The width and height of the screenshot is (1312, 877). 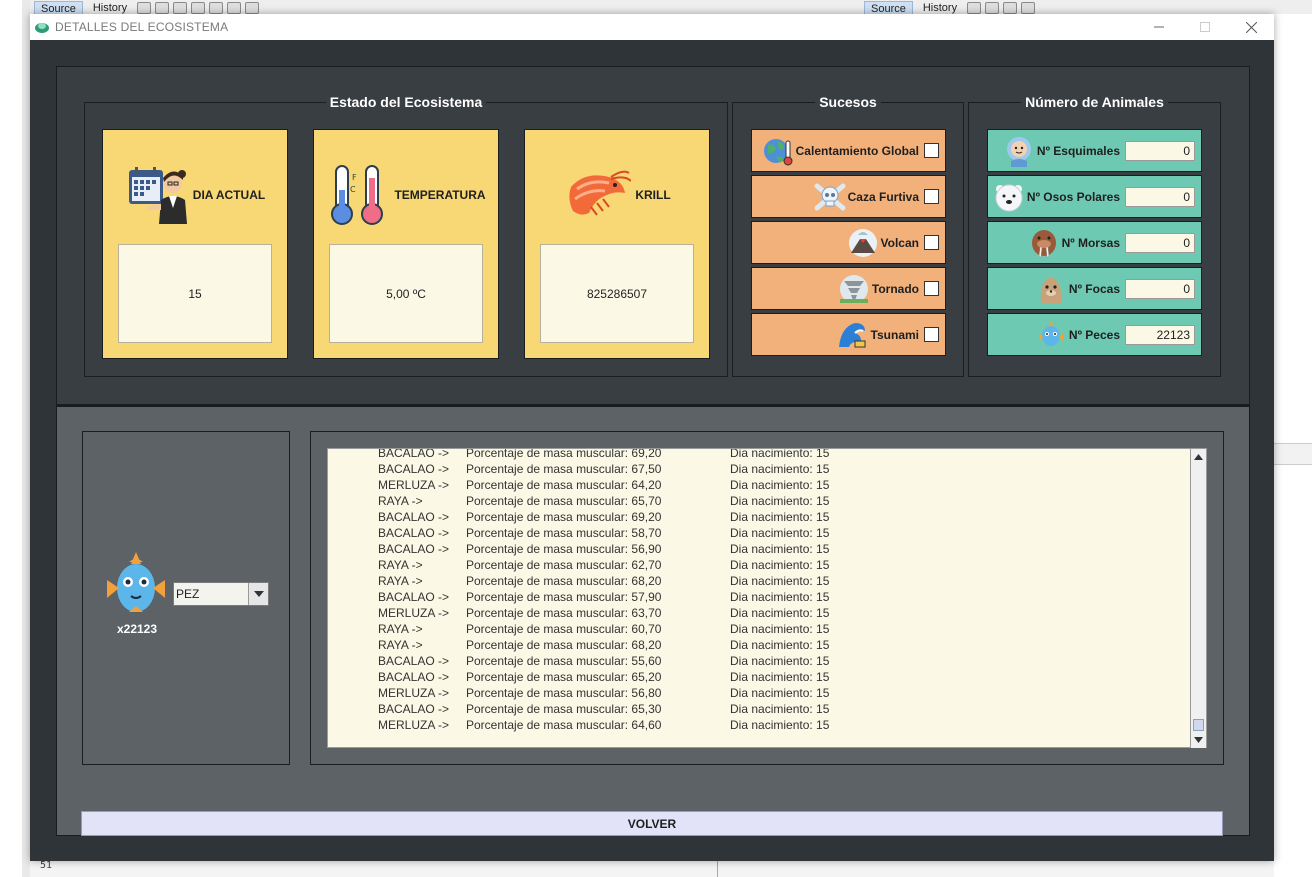 What do you see at coordinates (564, 581) in the screenshot?
I see `log-muscle-mass: Porcentaje de masa muscular: 68,20` at bounding box center [564, 581].